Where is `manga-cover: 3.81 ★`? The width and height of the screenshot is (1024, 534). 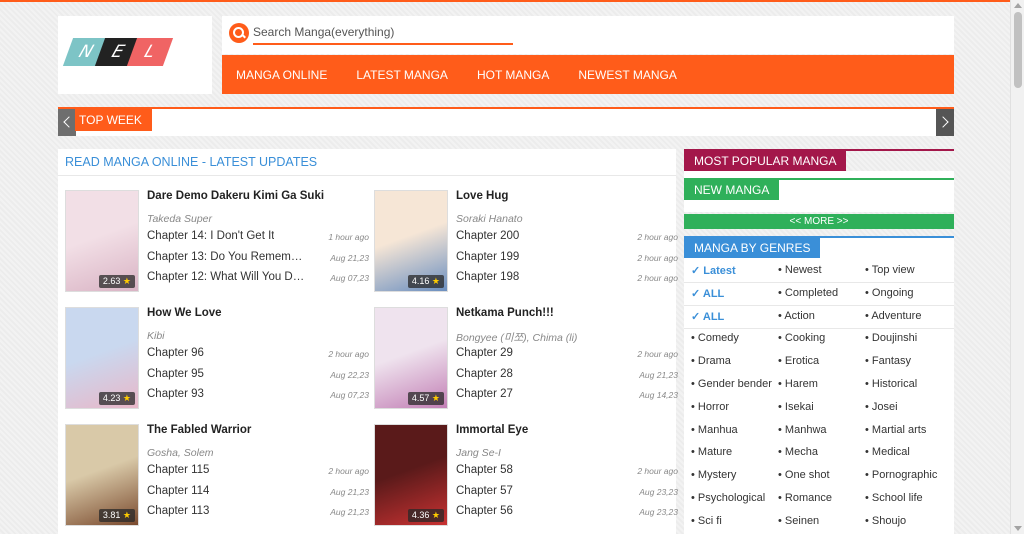
manga-cover: 3.81 ★ is located at coordinates (102, 475).